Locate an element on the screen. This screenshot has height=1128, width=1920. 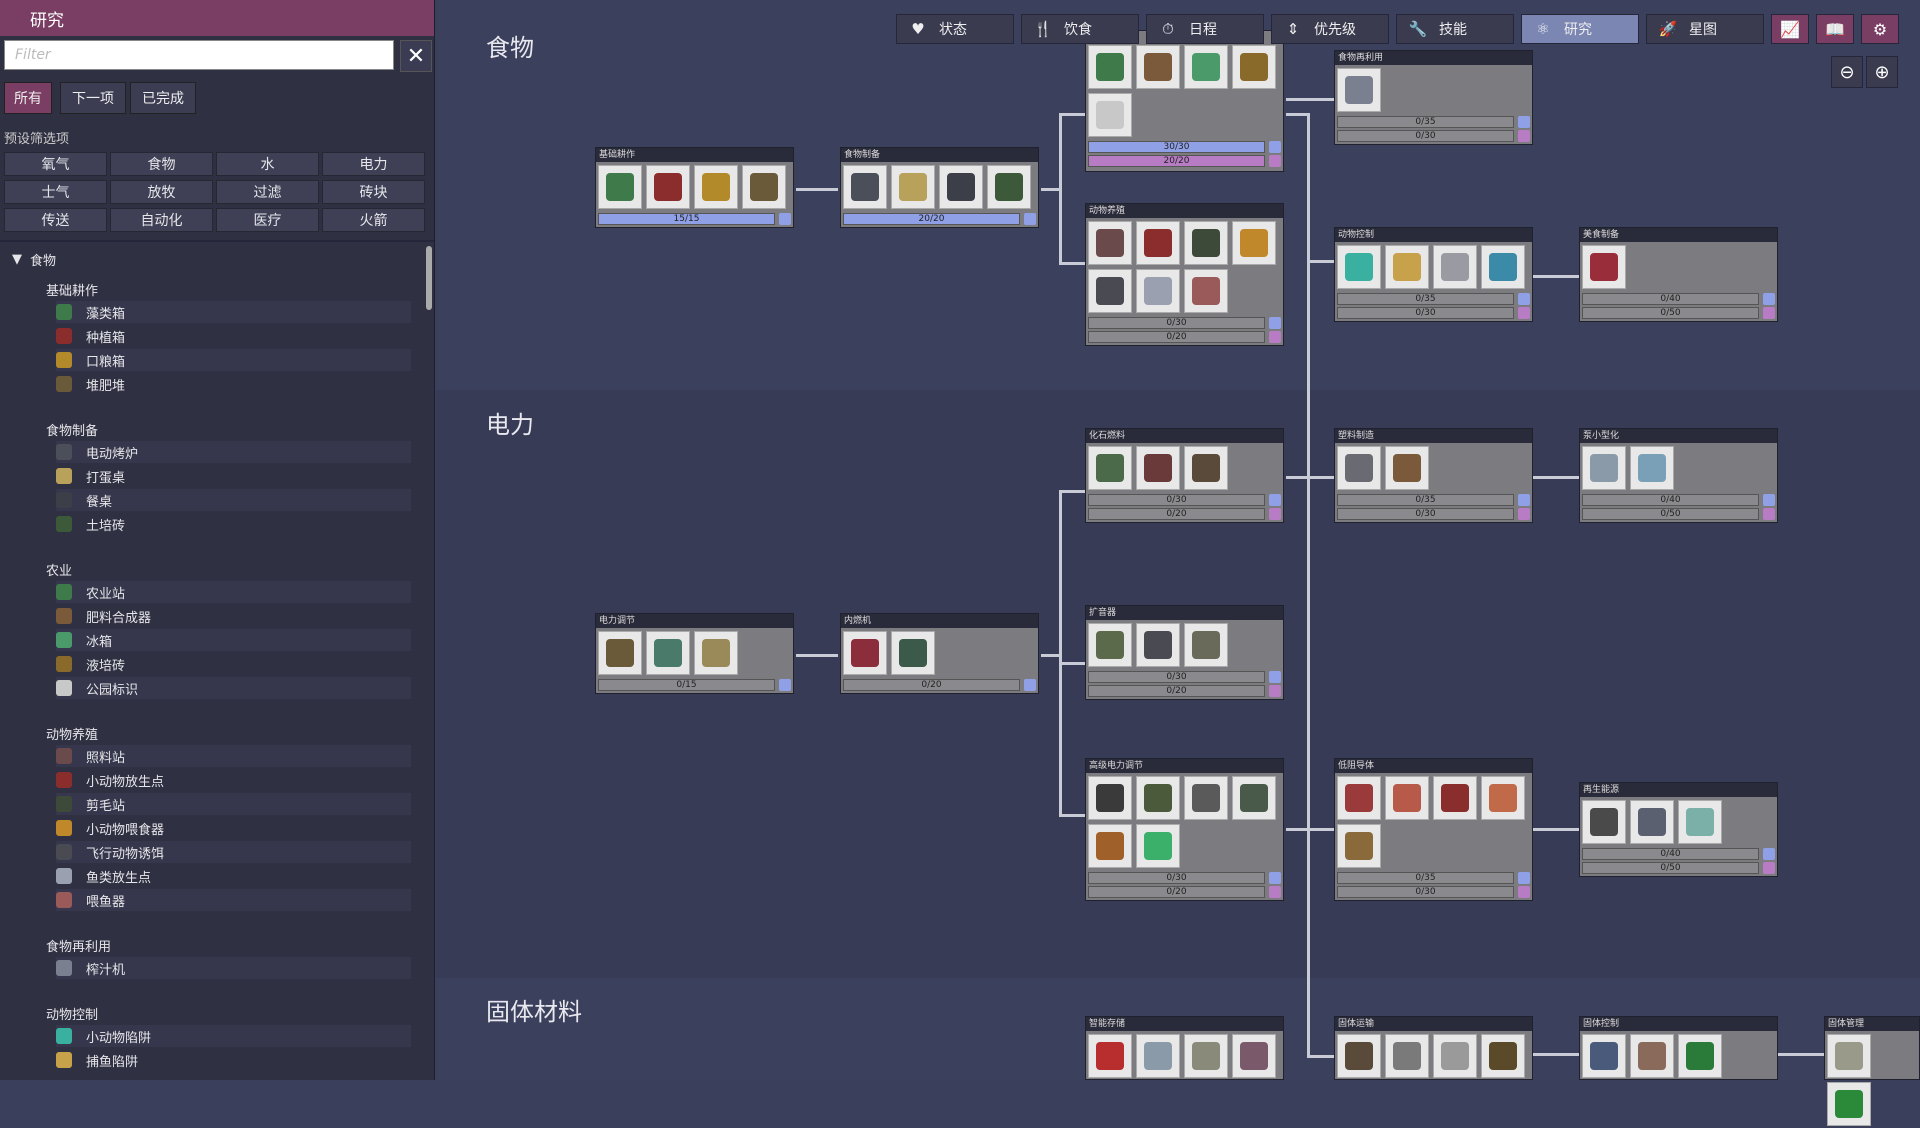
clear-filter-button: ✕ is located at coordinates (416, 56).